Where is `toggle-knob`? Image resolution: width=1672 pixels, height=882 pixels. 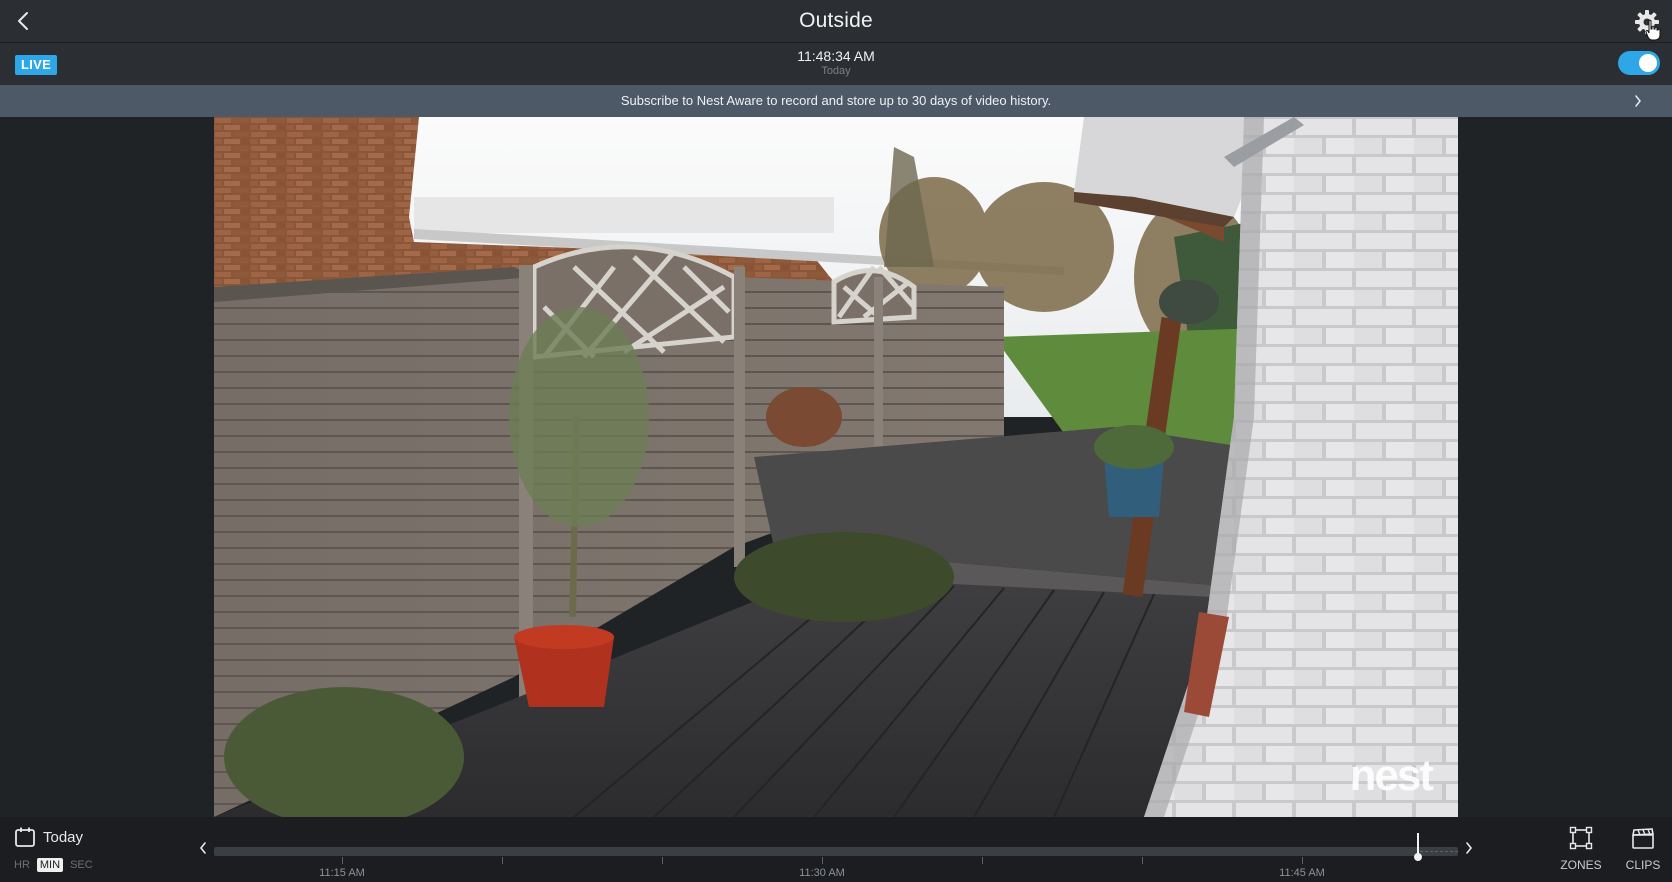 toggle-knob is located at coordinates (1648, 63).